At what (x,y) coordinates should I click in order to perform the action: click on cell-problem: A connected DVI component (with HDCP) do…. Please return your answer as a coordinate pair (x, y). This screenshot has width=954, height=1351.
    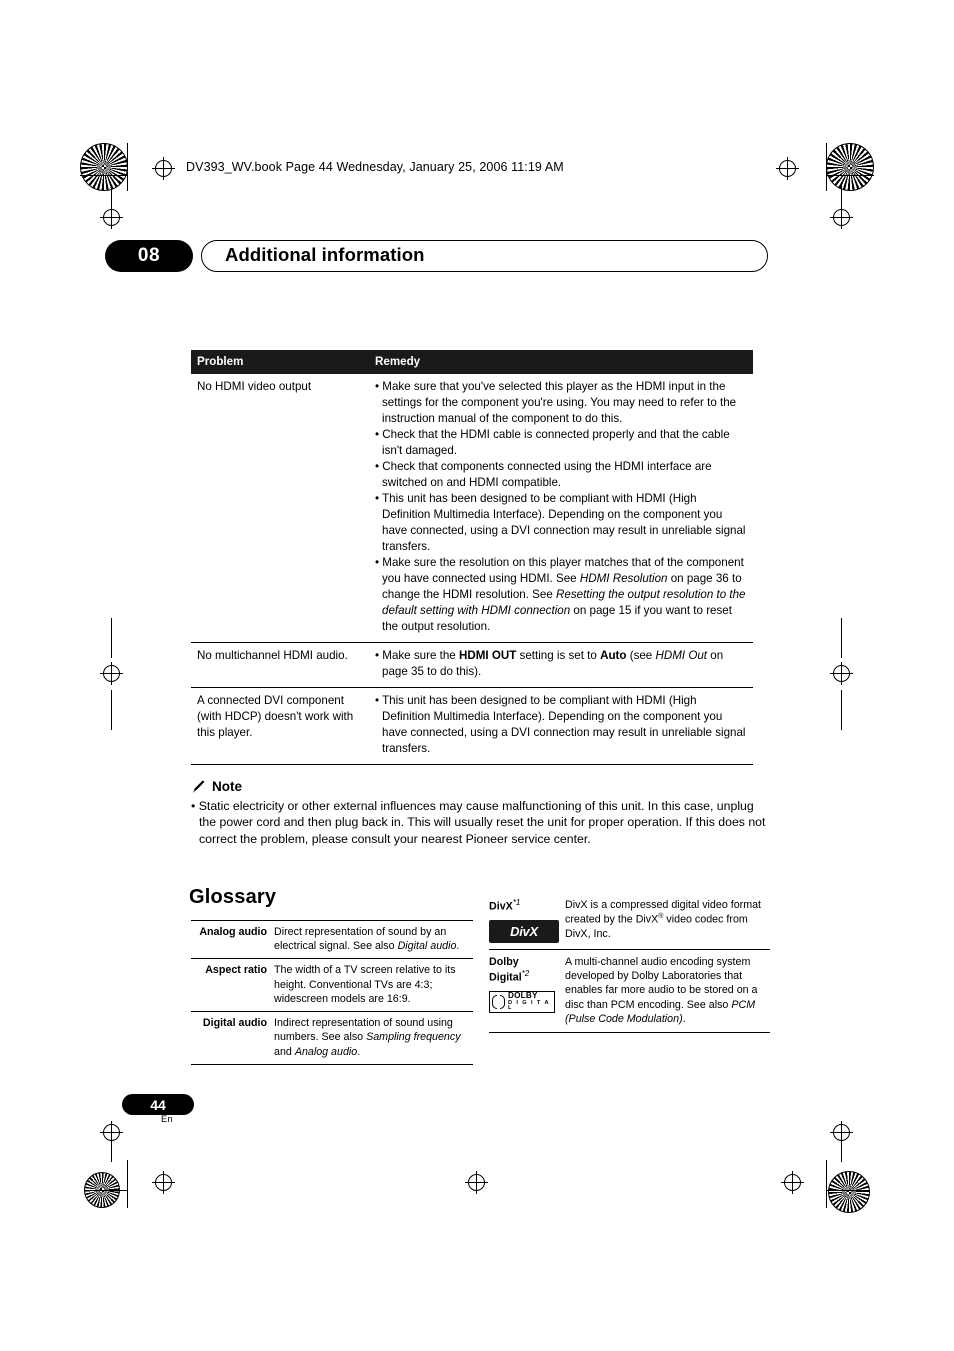
    Looking at the image, I should click on (280, 726).